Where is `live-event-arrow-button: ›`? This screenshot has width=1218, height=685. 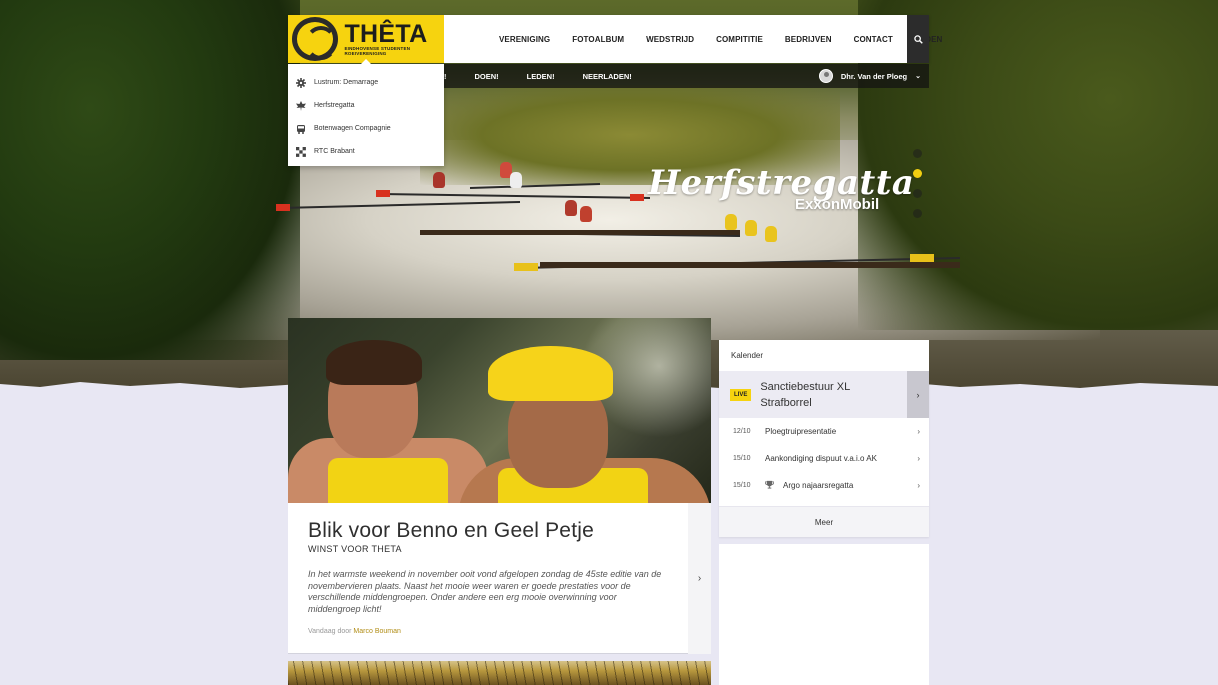 live-event-arrow-button: › is located at coordinates (918, 394).